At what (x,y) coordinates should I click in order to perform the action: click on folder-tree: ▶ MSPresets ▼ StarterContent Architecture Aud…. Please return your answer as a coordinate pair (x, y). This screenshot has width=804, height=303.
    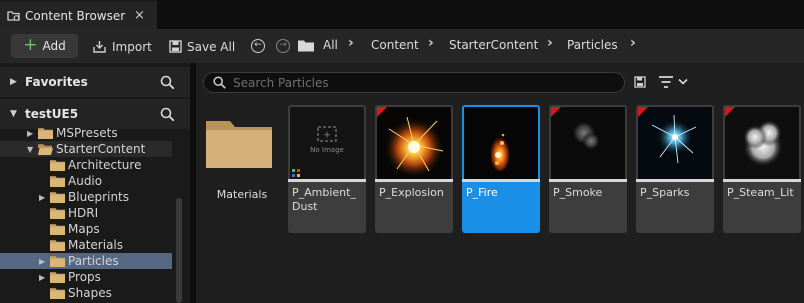
    Looking at the image, I should click on (95, 214).